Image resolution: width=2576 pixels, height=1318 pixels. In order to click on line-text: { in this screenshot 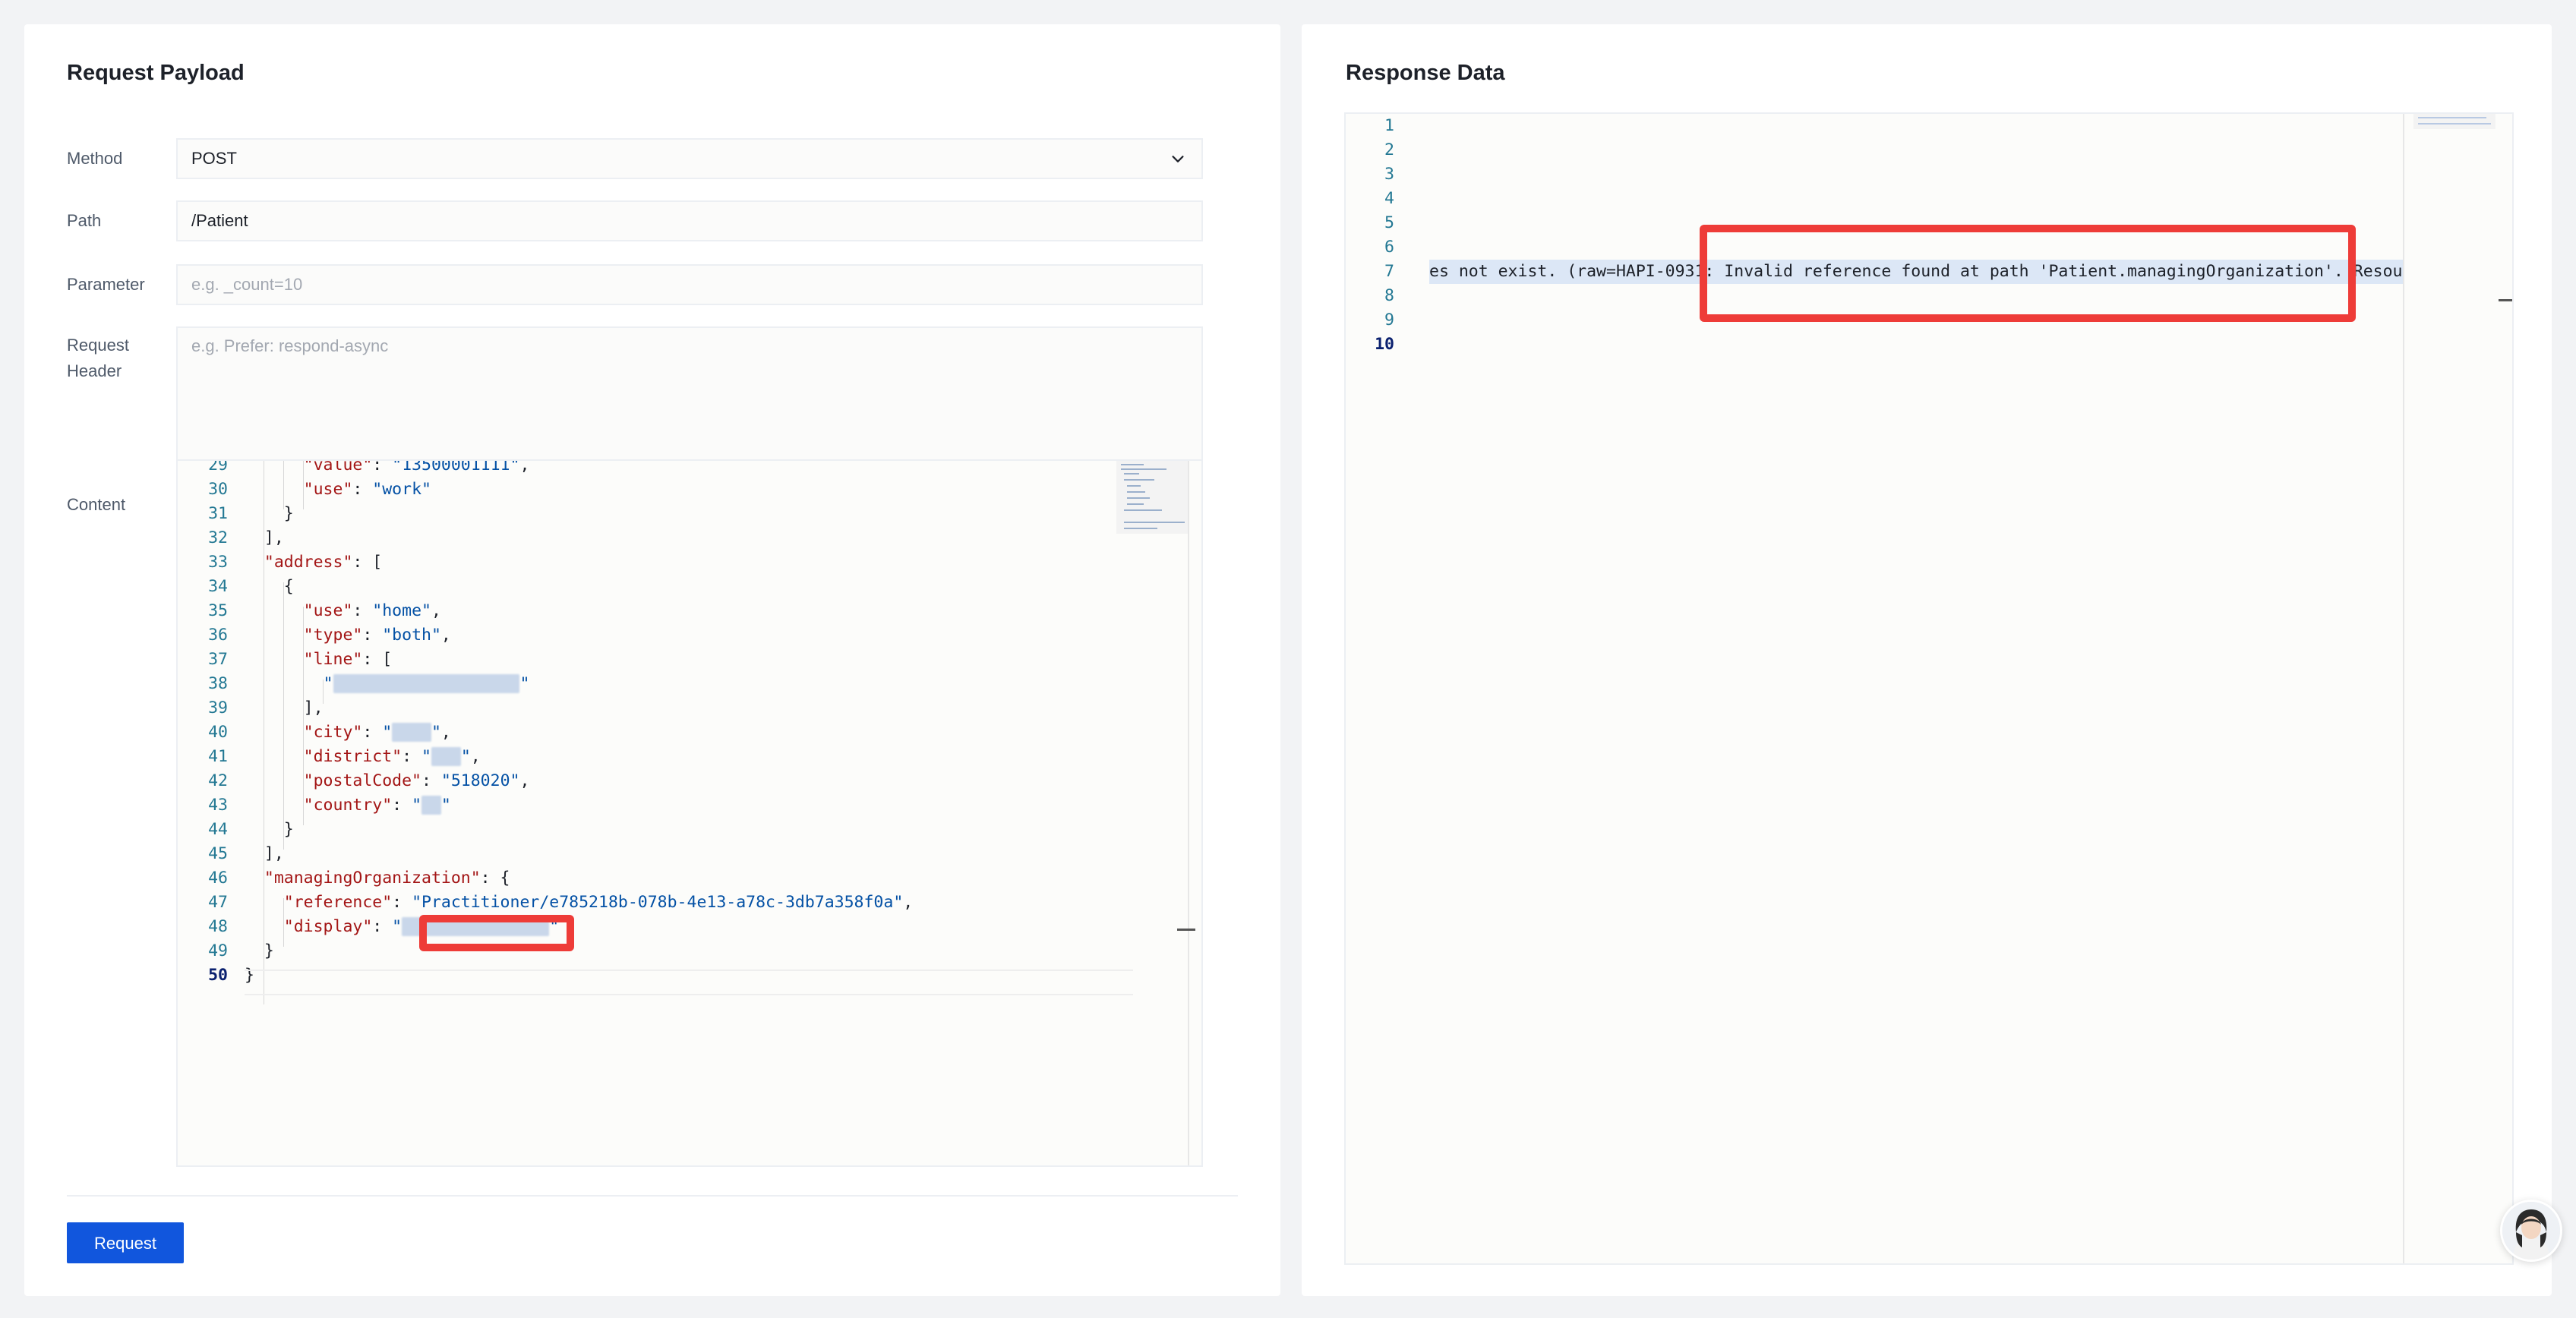, I will do `click(269, 587)`.